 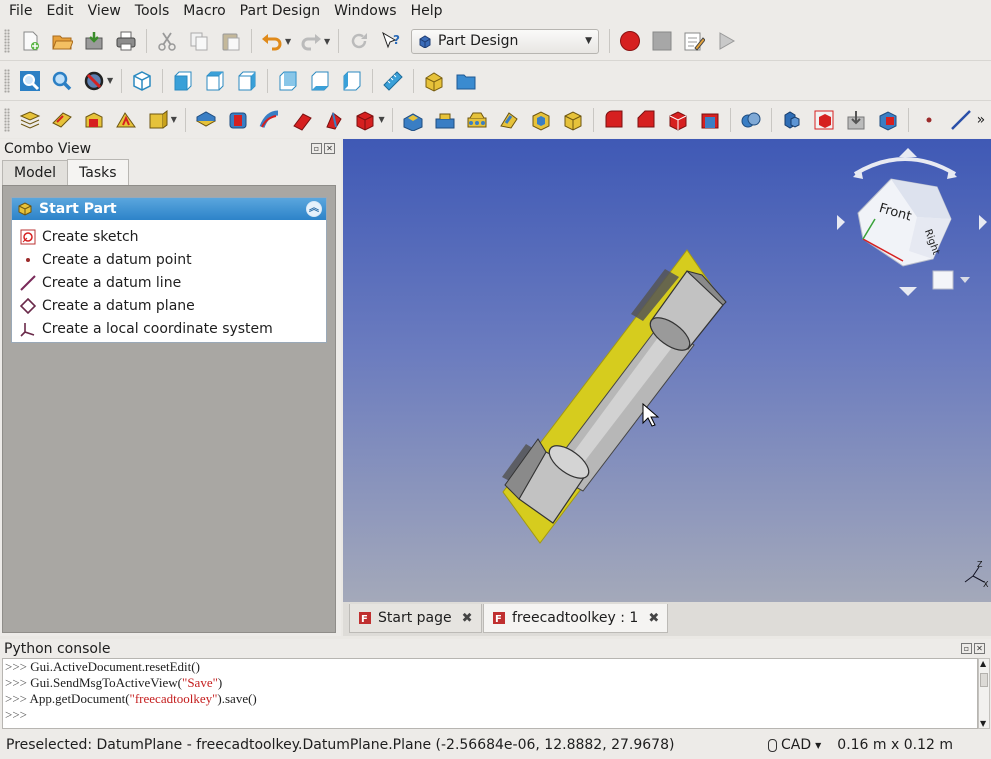 I want to click on view-front-button, so click(x=183, y=81).